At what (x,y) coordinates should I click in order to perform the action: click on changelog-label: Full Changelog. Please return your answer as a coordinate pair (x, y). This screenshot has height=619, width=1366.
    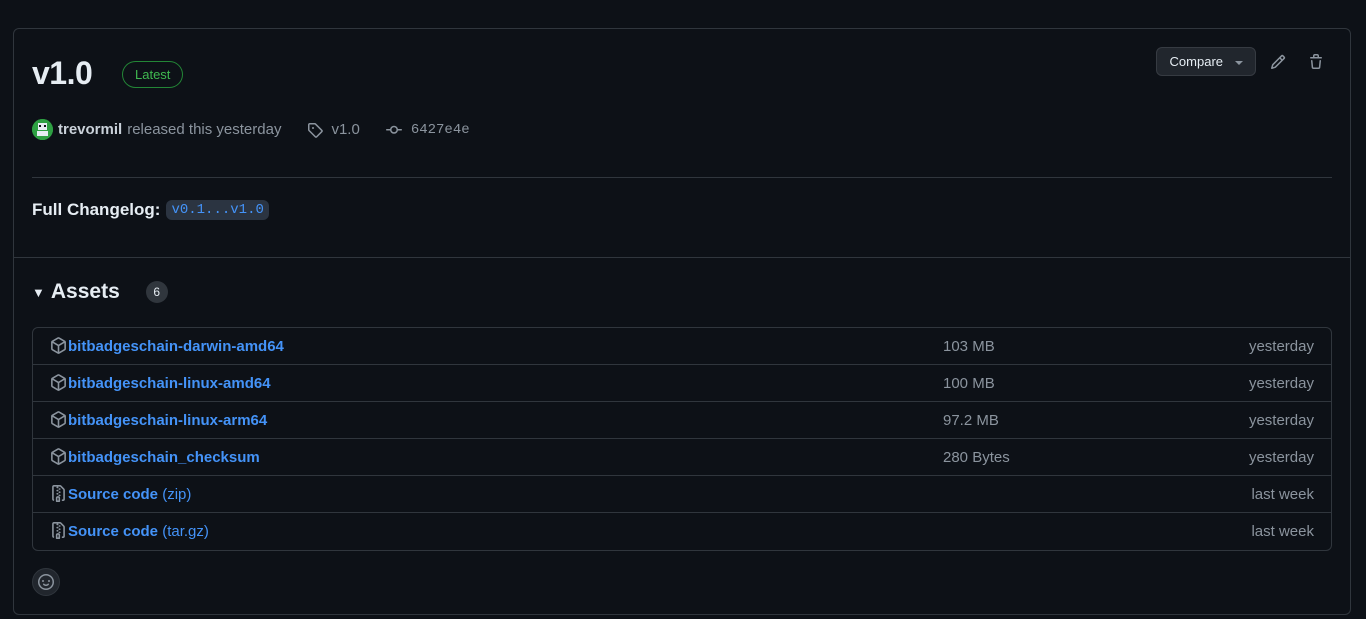
    Looking at the image, I should click on (93, 209).